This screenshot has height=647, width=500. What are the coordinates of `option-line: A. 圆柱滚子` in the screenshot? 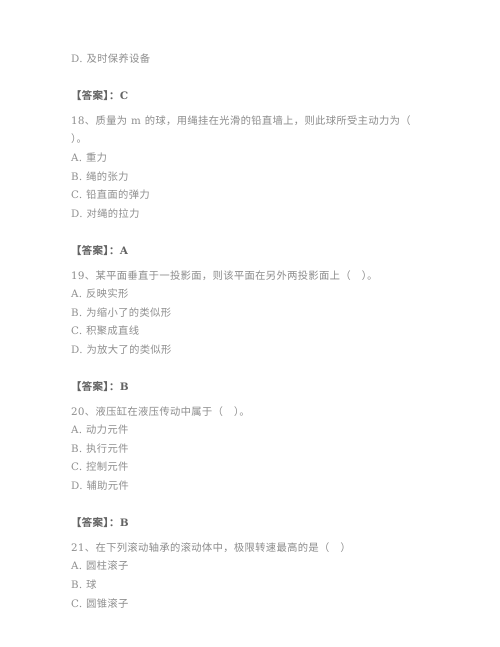 It's located at (100, 566).